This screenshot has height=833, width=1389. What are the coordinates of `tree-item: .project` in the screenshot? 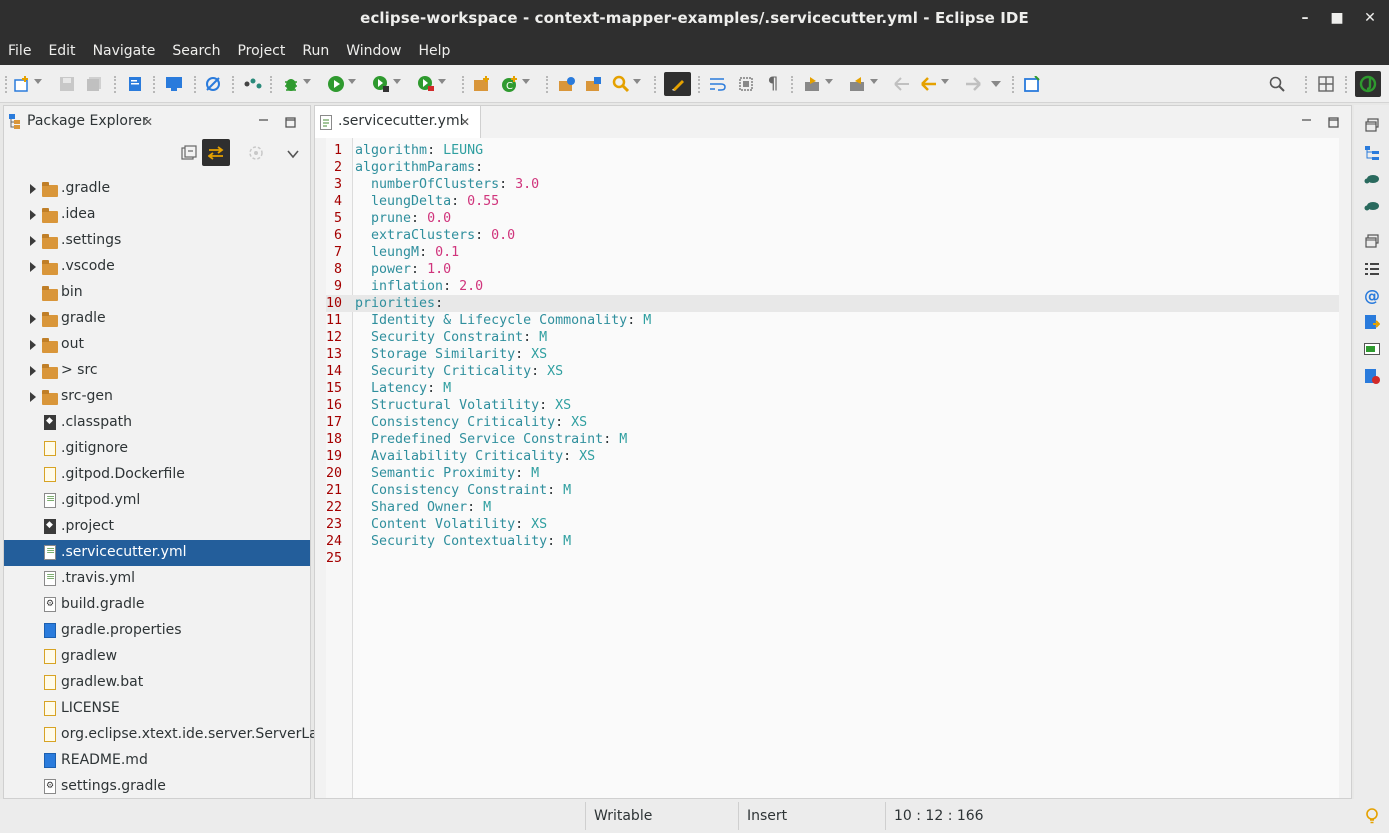 It's located at (157, 527).